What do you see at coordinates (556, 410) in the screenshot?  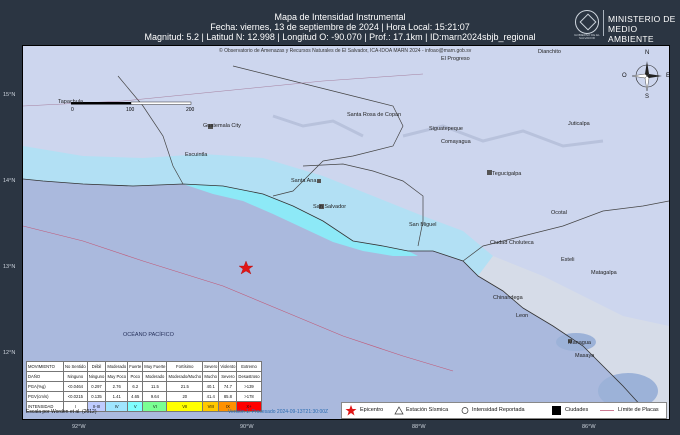 I see `city-square-icon` at bounding box center [556, 410].